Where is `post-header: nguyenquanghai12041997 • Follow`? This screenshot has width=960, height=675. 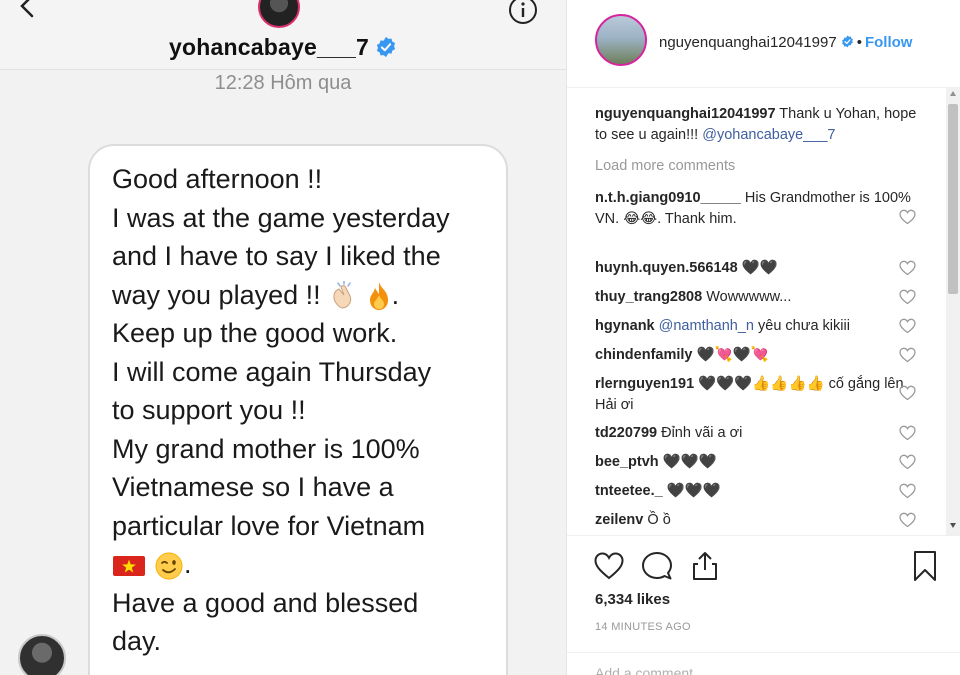 post-header: nguyenquanghai12041997 • Follow is located at coordinates (763, 44).